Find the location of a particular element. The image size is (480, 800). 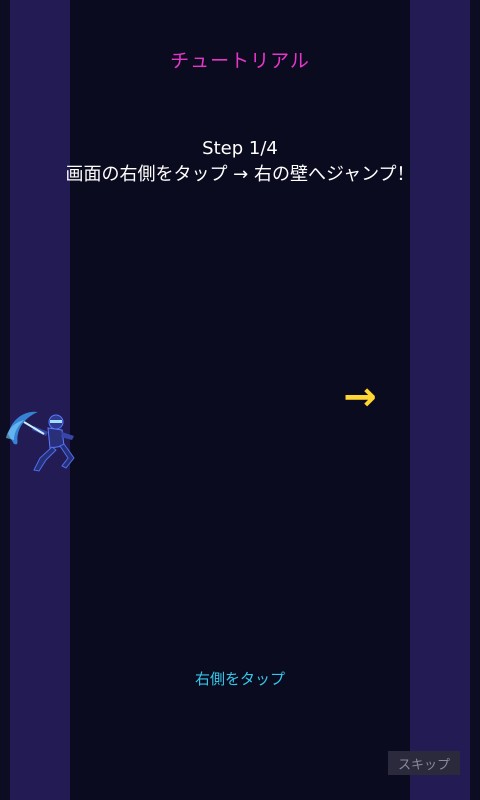

ninja-character-icon is located at coordinates (40, 441).